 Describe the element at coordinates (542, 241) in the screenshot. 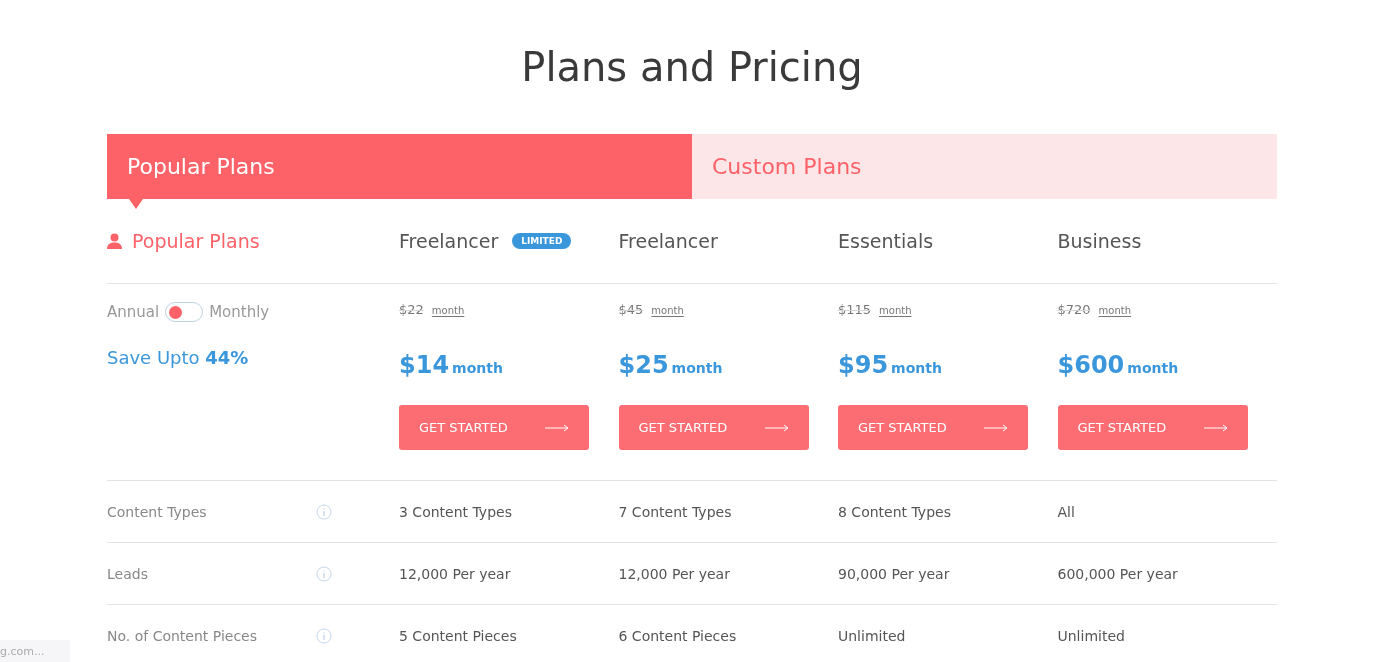

I see `limited-badge: LIMITED` at that location.